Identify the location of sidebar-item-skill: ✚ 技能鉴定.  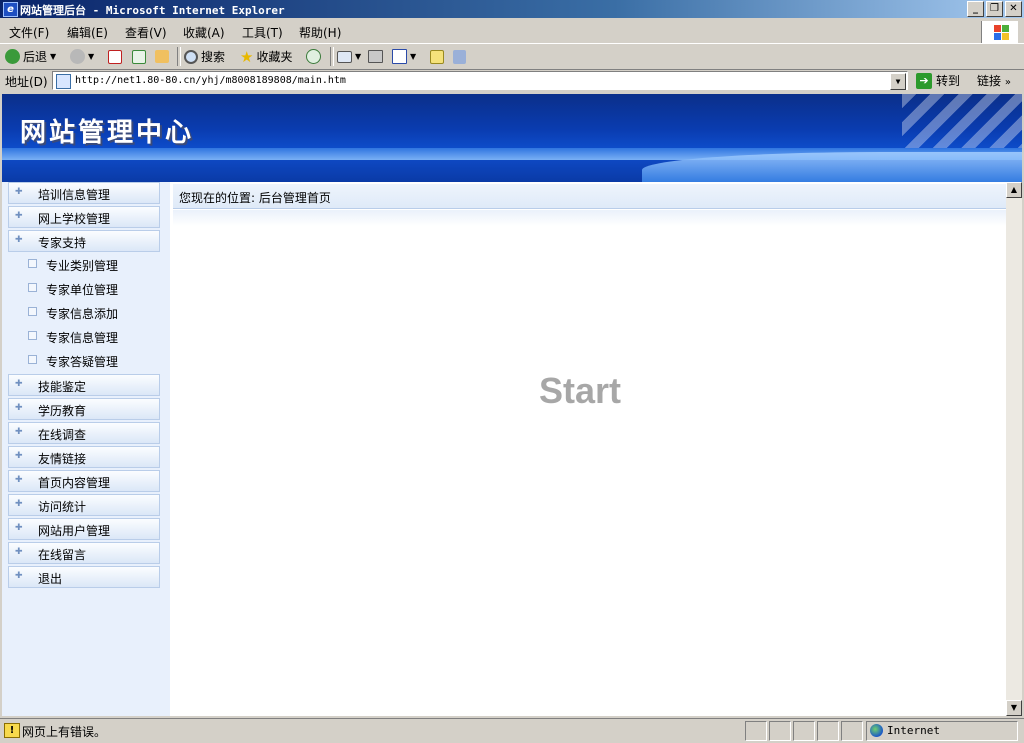
(84, 385).